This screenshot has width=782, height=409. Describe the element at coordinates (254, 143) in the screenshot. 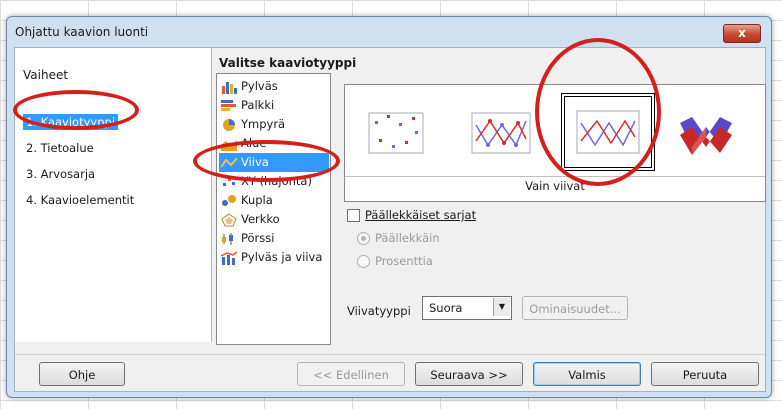

I see `type-label: Alue` at that location.